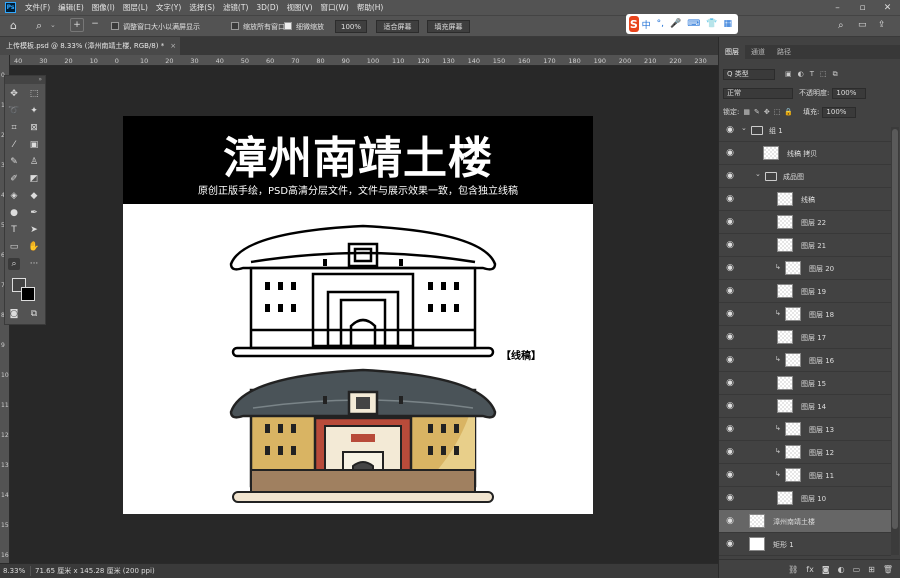 The height and width of the screenshot is (578, 900). What do you see at coordinates (351, 26) in the screenshot?
I see `zoom-100-button: 100%` at bounding box center [351, 26].